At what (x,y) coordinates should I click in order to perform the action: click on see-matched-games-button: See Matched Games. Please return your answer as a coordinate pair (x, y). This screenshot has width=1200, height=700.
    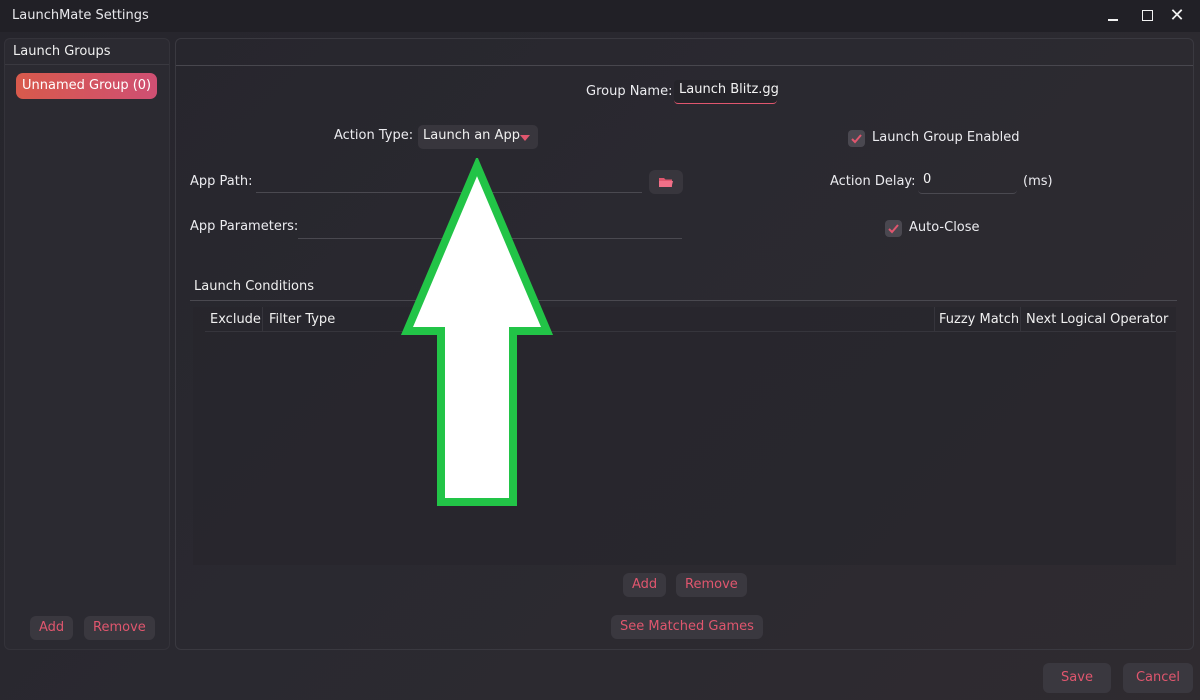
    Looking at the image, I should click on (687, 627).